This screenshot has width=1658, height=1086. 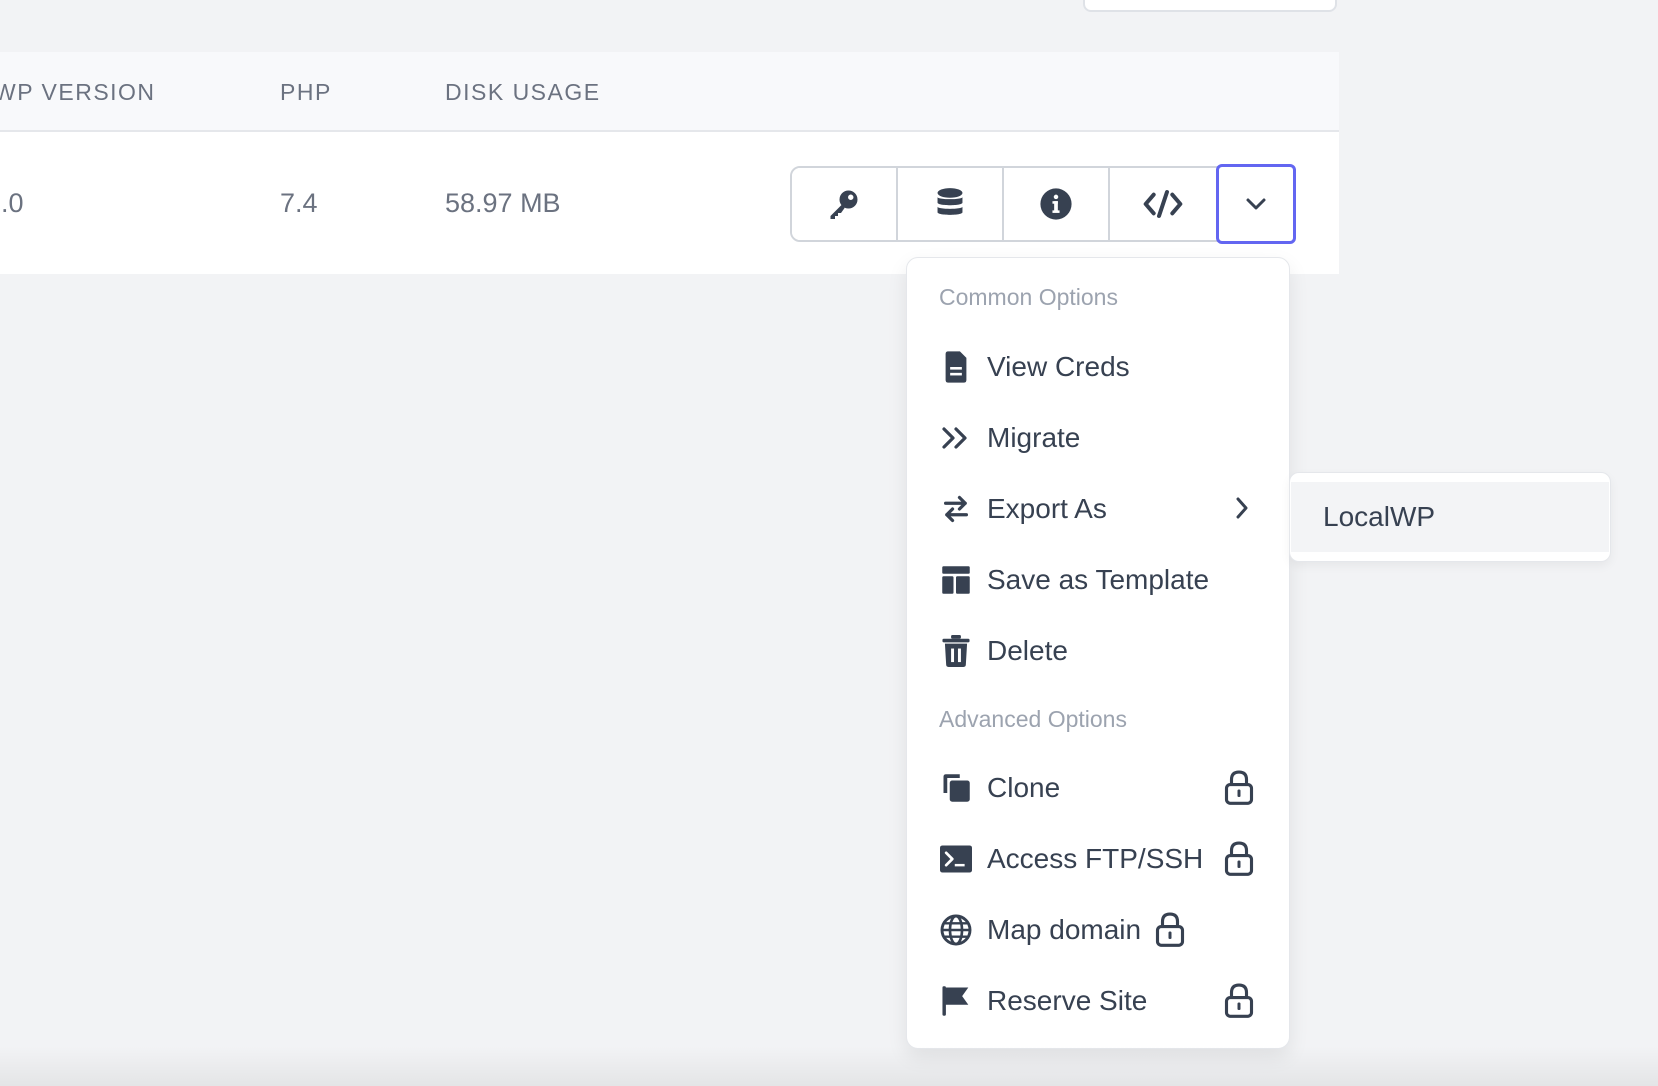 I want to click on more-options-dropdown-button, so click(x=1256, y=204).